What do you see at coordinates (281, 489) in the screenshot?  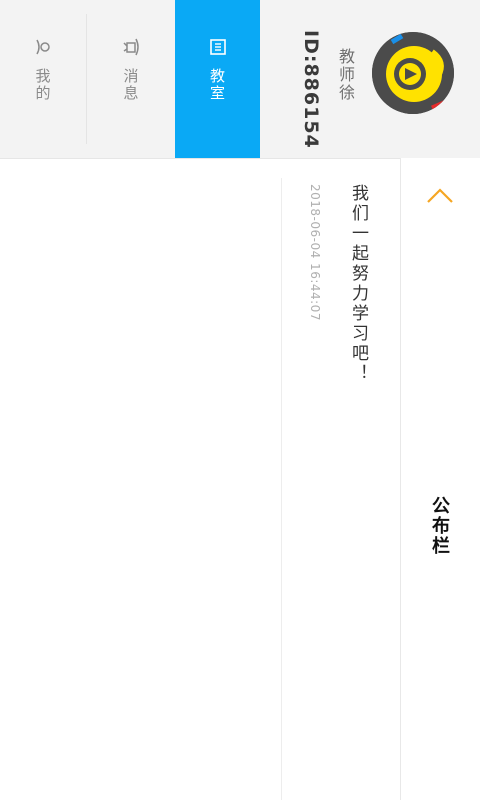 I see `post-divider` at bounding box center [281, 489].